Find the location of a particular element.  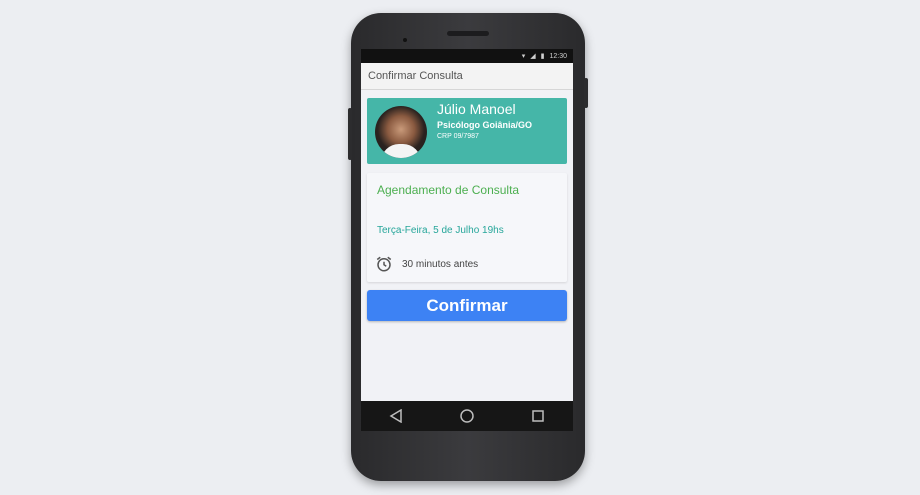

confirm-button: Confirmar is located at coordinates (467, 305).